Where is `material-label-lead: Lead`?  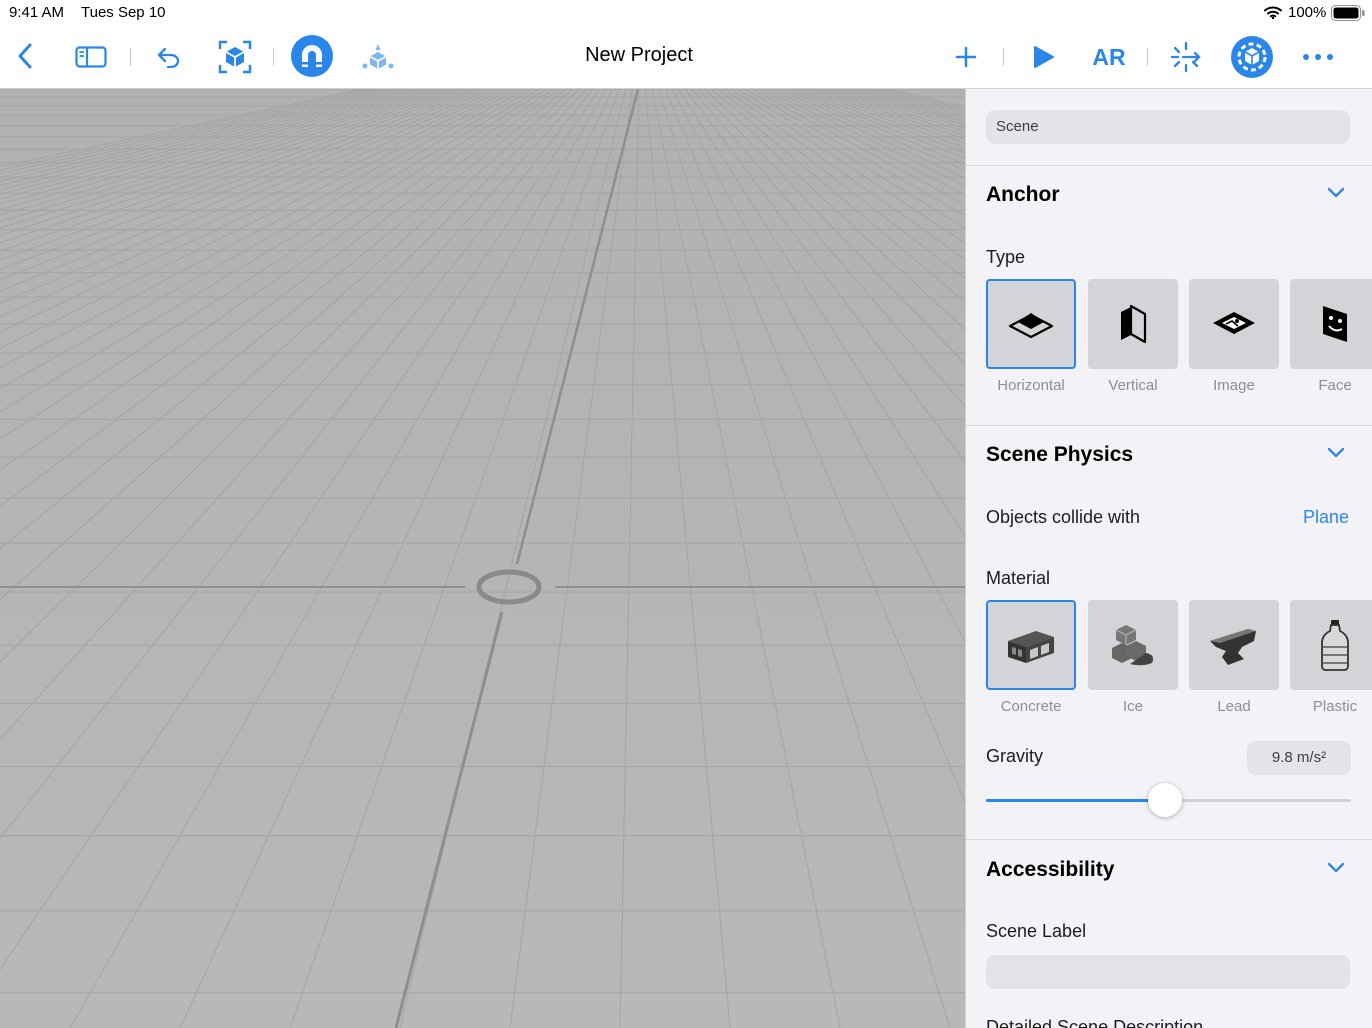
material-label-lead: Lead is located at coordinates (1234, 706).